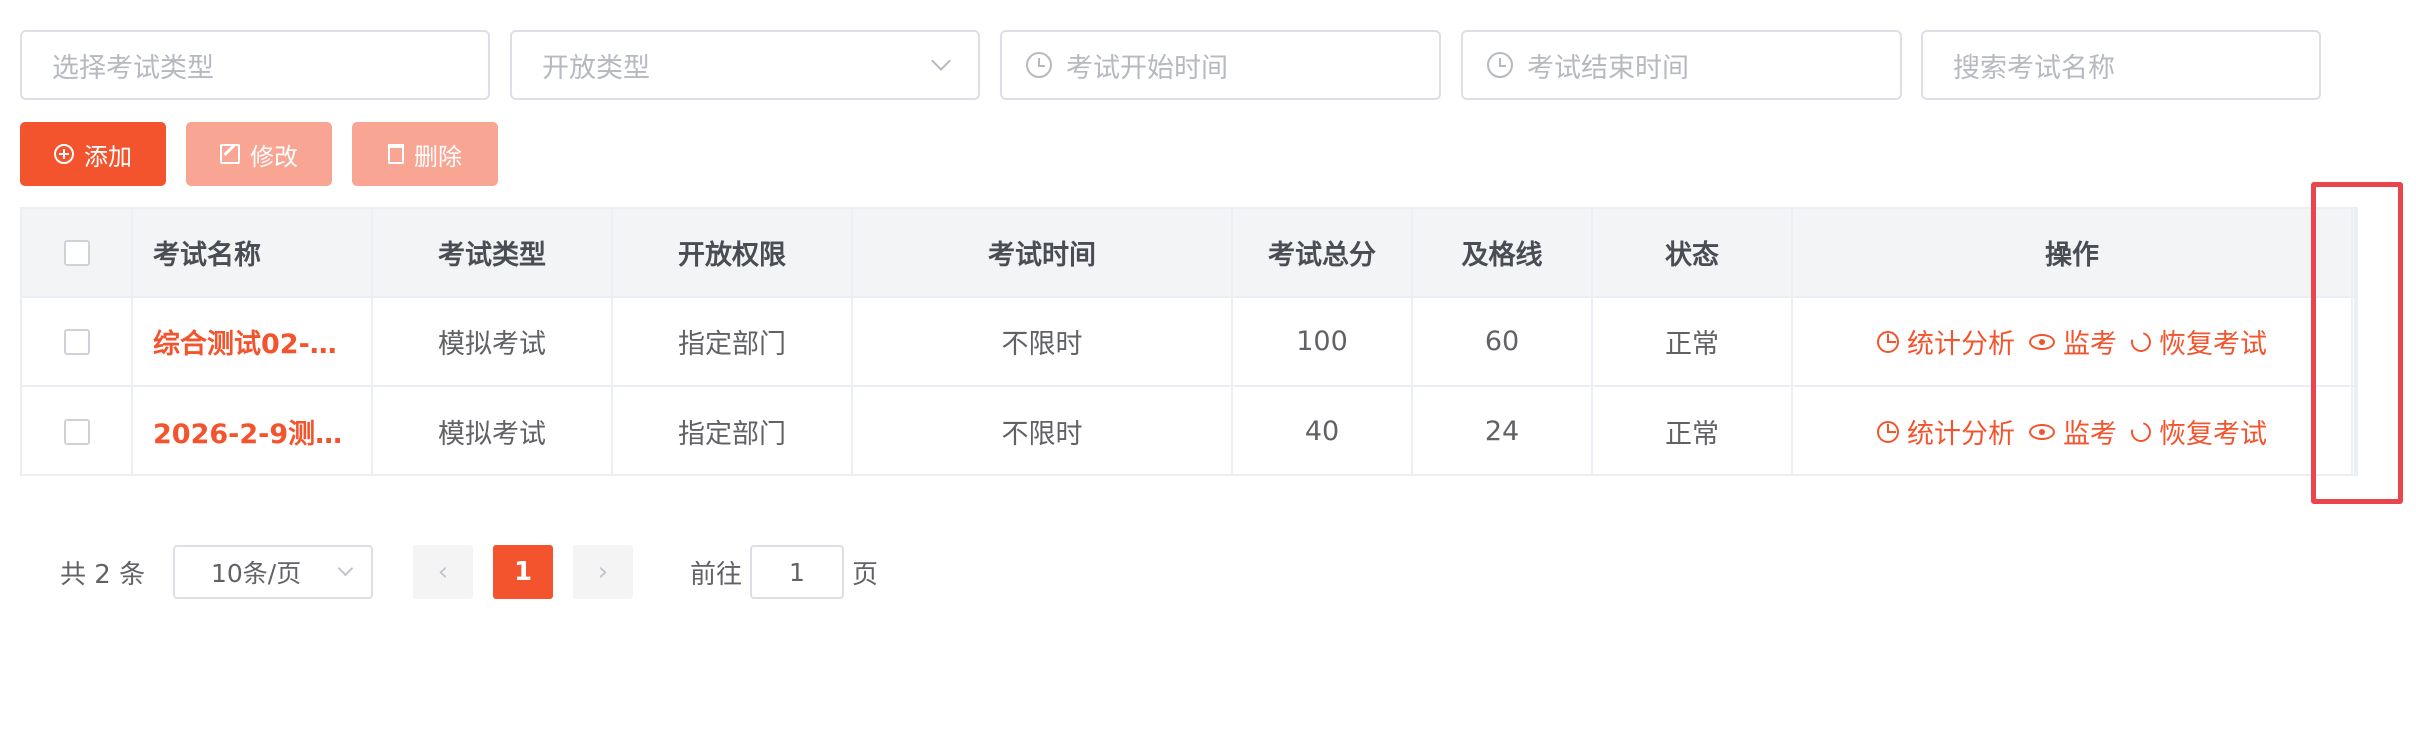 This screenshot has width=2416, height=732. What do you see at coordinates (1608, 68) in the screenshot?
I see `end-time-placeholder: 考试结束时间` at bounding box center [1608, 68].